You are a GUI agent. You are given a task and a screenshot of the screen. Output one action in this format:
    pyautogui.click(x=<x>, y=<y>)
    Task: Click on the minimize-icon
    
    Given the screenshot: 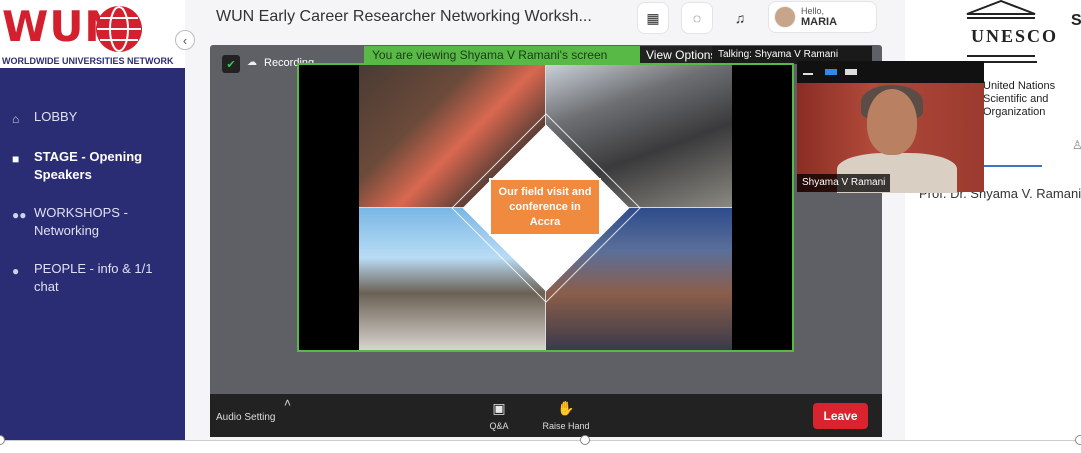 What is the action you would take?
    pyautogui.click(x=808, y=74)
    